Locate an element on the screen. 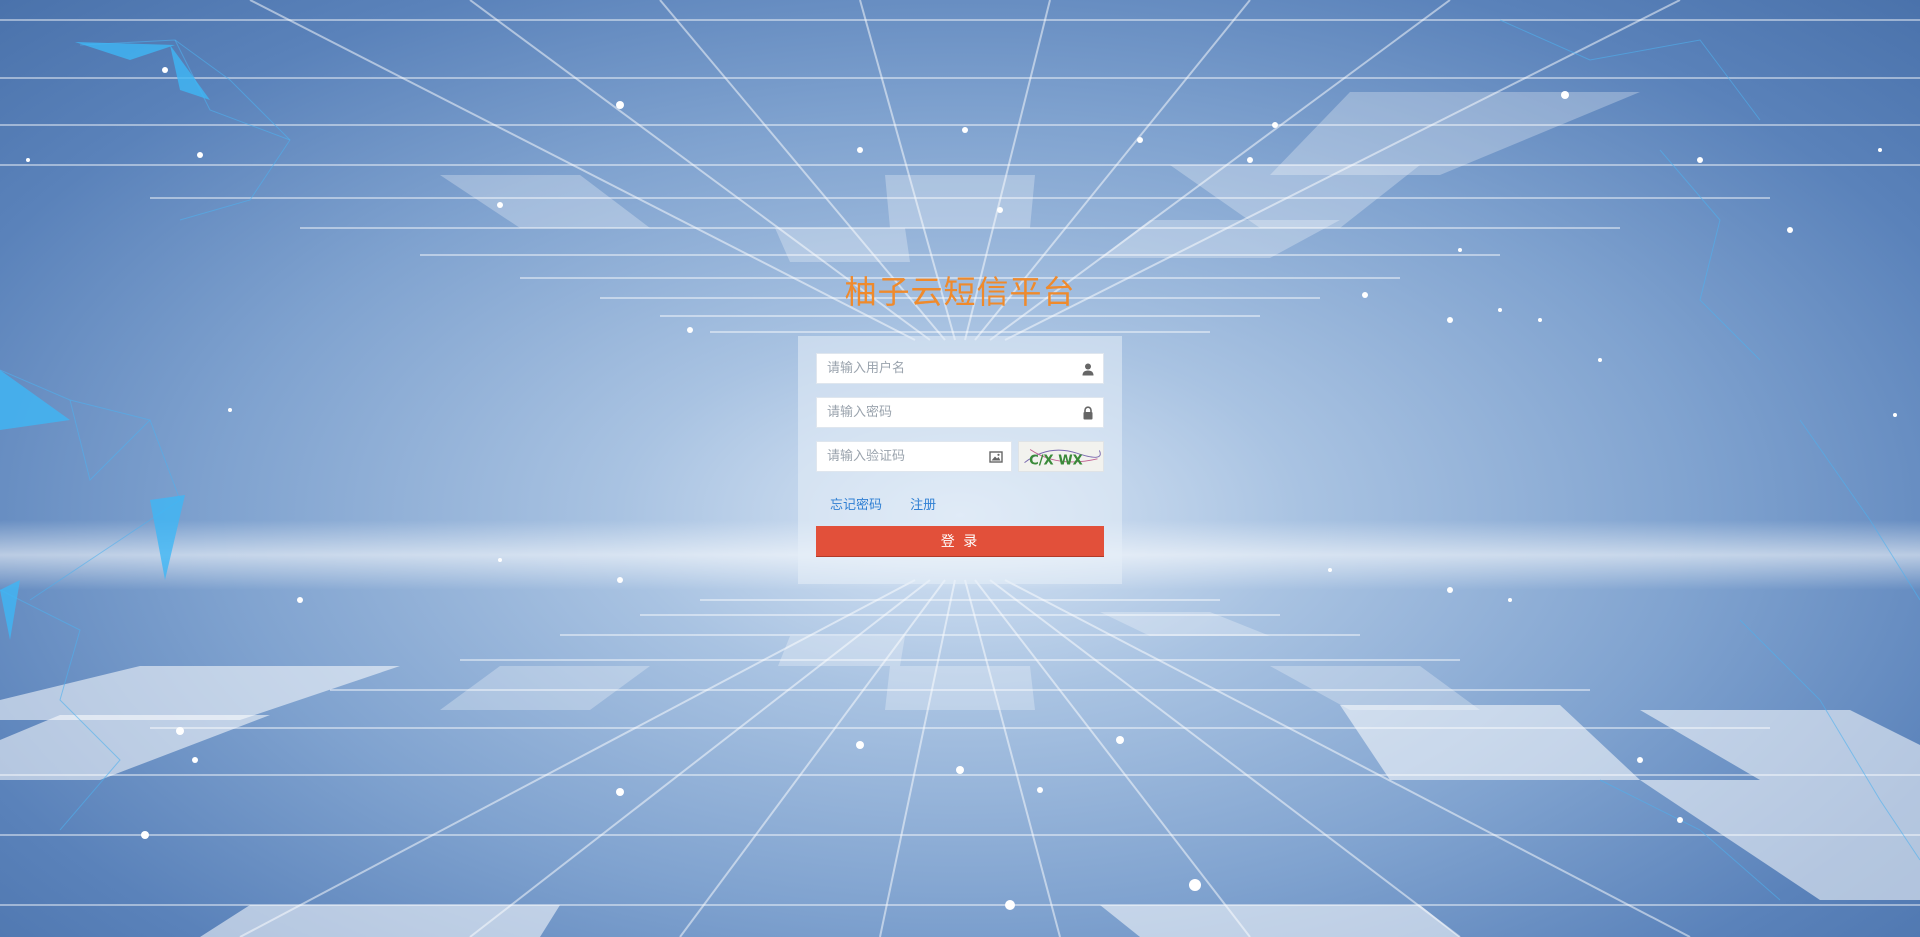 This screenshot has width=1920, height=937. login-button: 登 录 is located at coordinates (960, 541).